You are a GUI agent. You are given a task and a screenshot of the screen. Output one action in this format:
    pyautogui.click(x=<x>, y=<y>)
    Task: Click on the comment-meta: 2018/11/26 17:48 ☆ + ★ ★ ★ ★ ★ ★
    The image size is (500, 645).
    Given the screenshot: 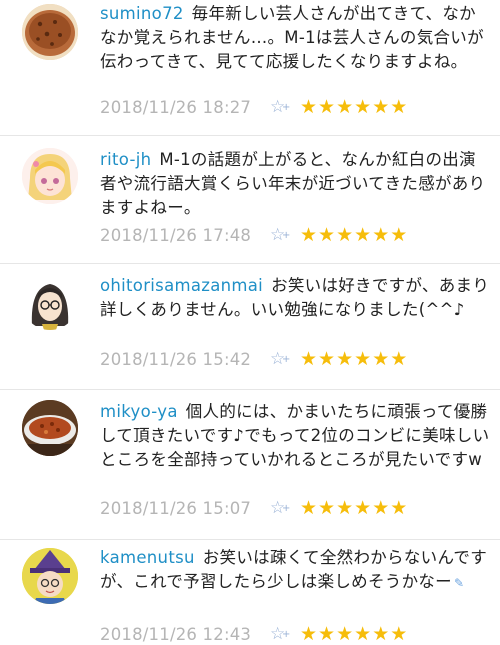 What is the action you would take?
    pyautogui.click(x=253, y=235)
    